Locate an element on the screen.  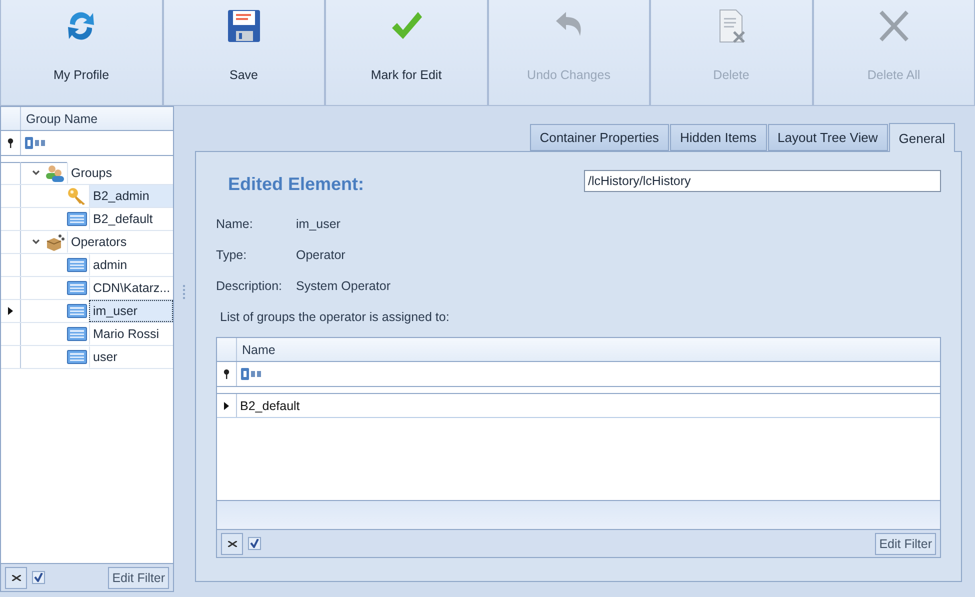
toolbar-button: Mark for Edit is located at coordinates (406, 53).